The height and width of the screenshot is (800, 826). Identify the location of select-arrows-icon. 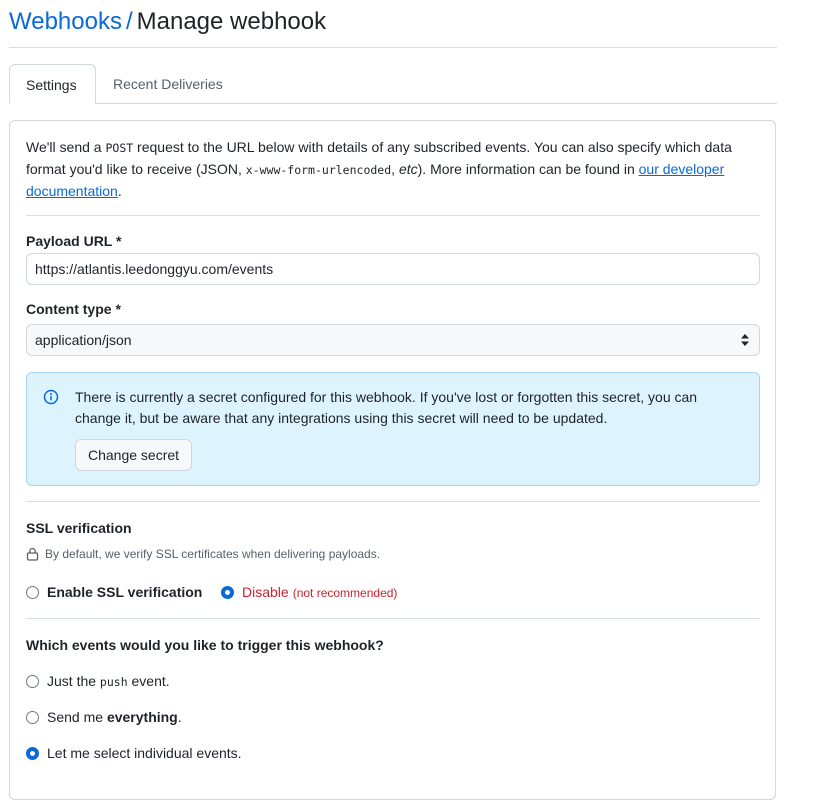
(745, 340).